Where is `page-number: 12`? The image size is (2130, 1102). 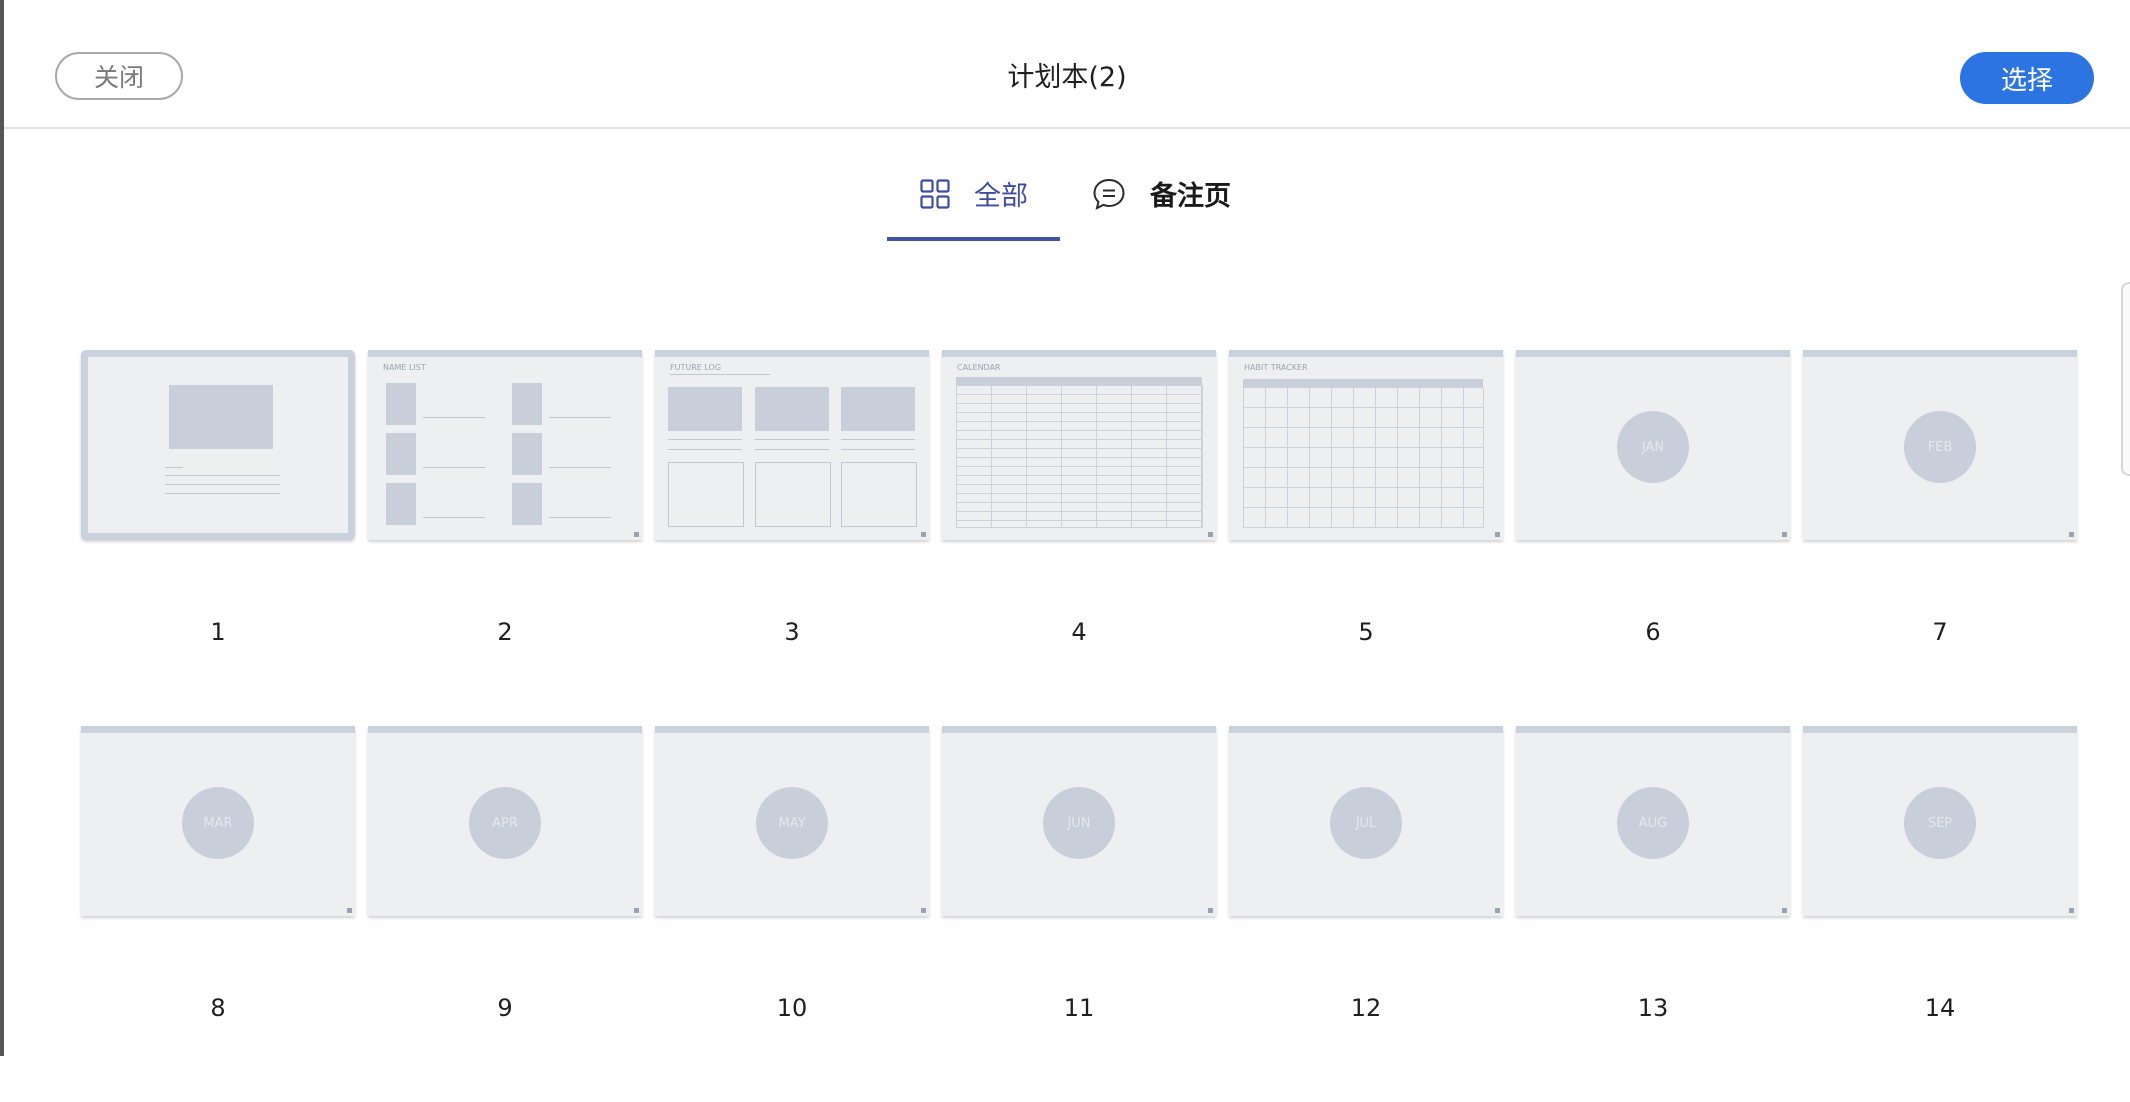 page-number: 12 is located at coordinates (1366, 1008).